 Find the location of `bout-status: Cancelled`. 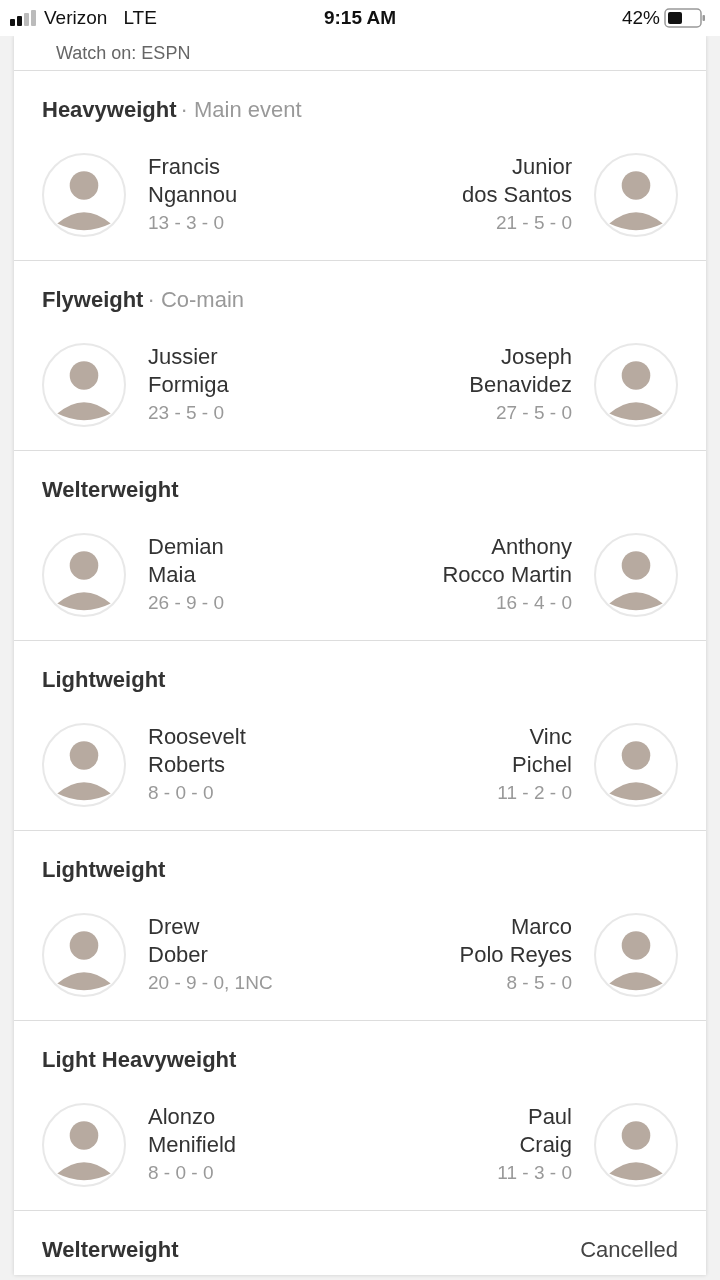

bout-status: Cancelled is located at coordinates (629, 1250).